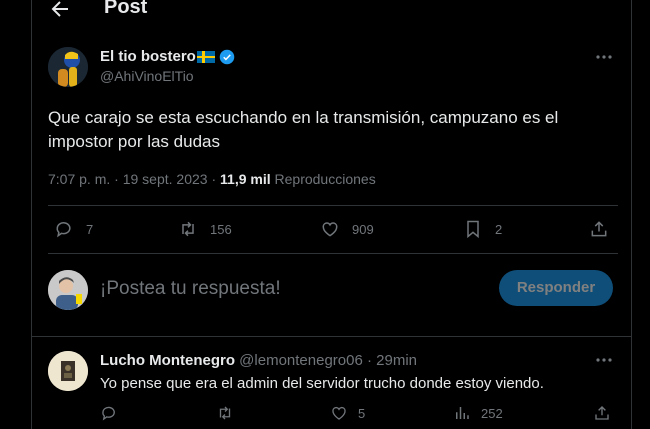  I want to click on view-count: 11,9 mil, so click(245, 179).